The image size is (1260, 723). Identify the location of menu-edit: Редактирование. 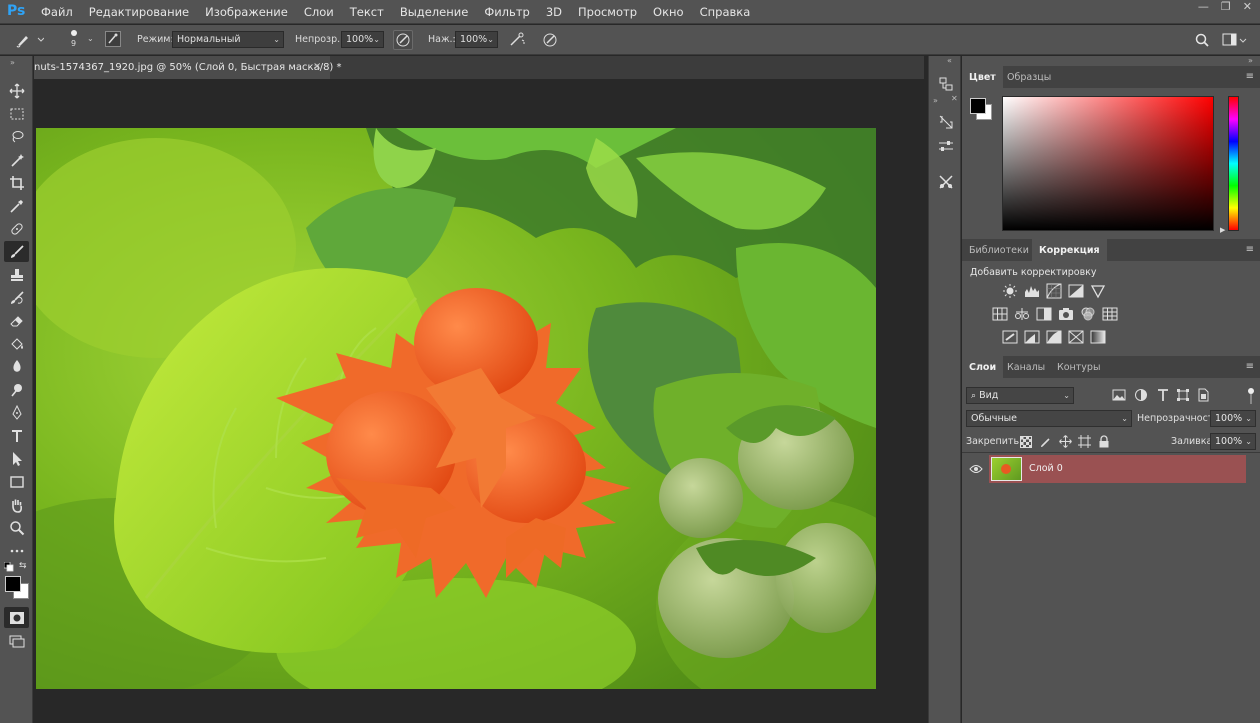
(139, 12).